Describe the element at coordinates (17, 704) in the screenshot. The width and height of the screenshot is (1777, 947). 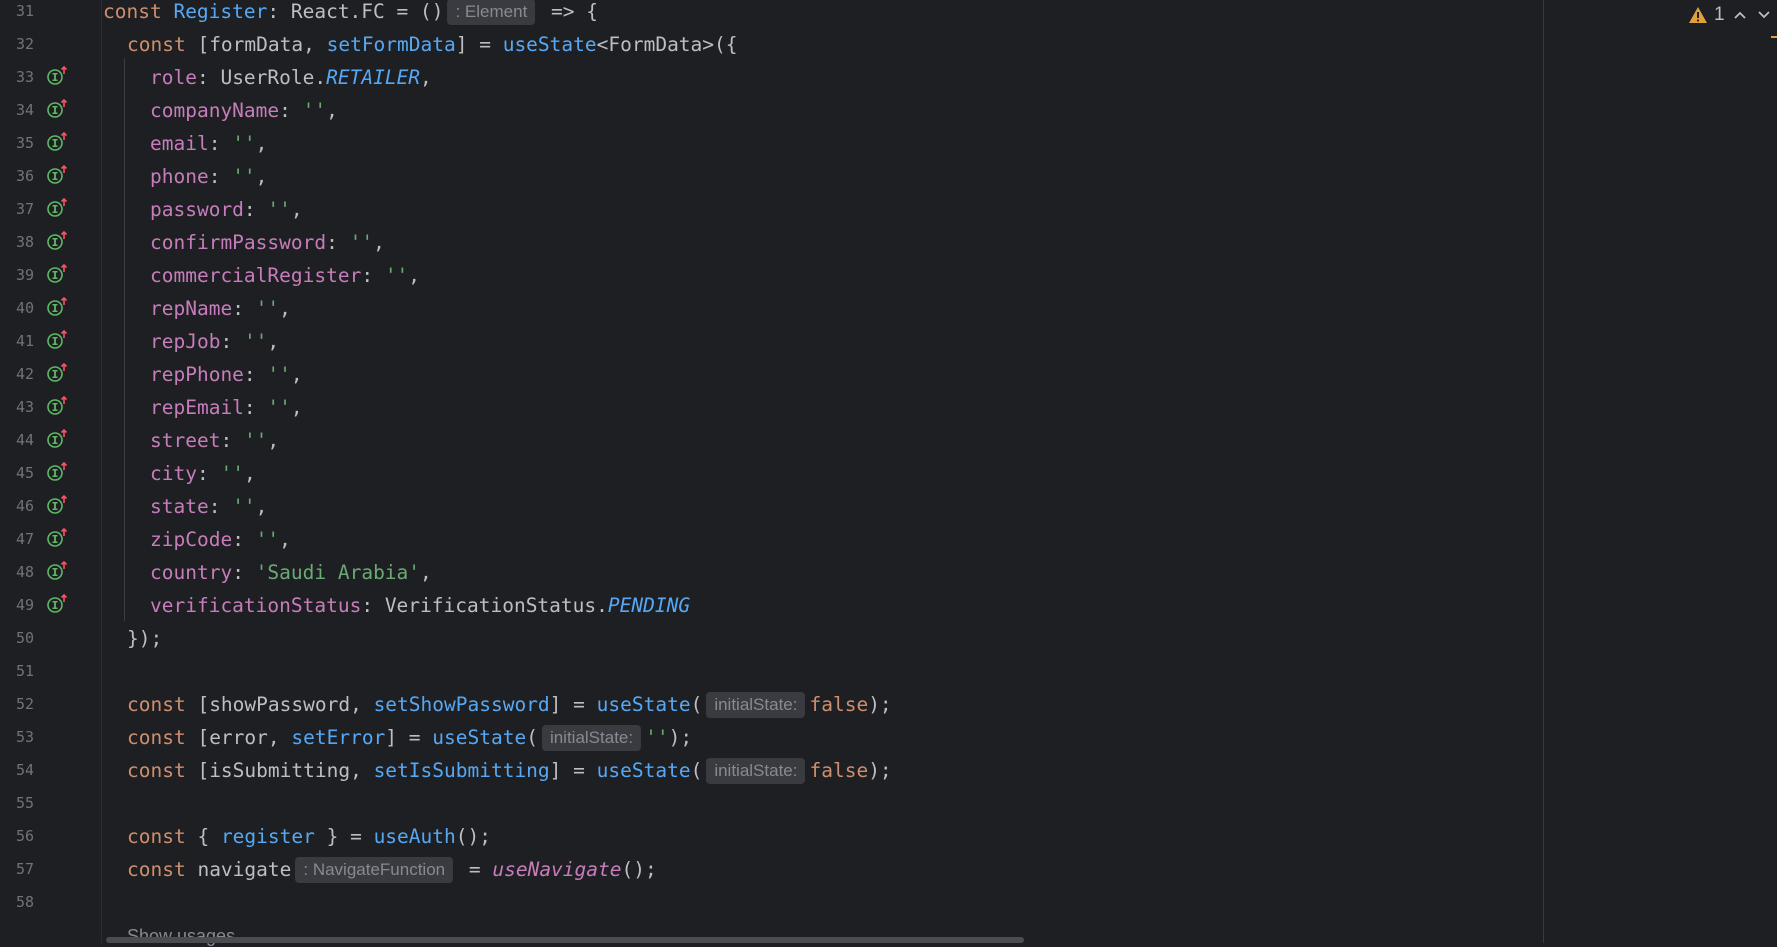
I see `line-number: 52` at that location.